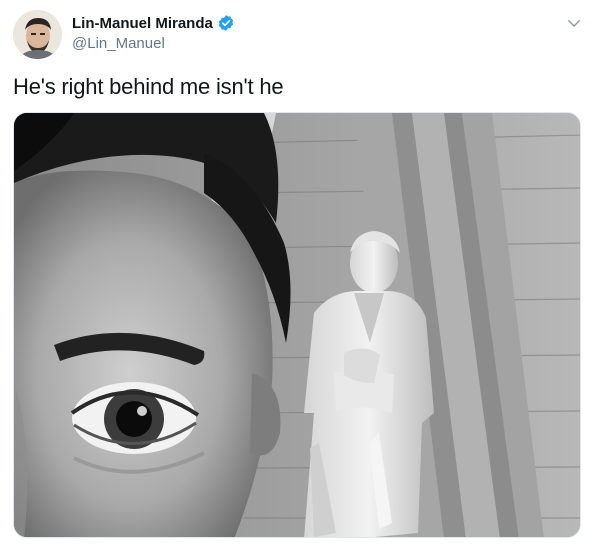 The width and height of the screenshot is (595, 553). I want to click on tweet-text: He's right behind me isn't he, so click(148, 86).